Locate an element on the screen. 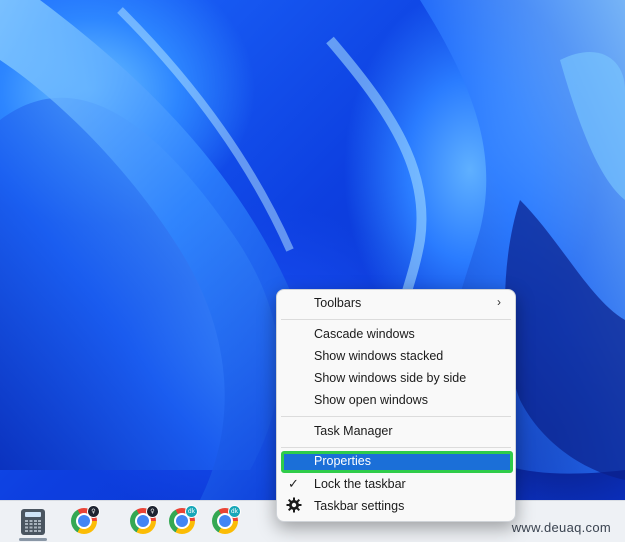 The height and width of the screenshot is (542, 625). menu-item-show-windows-side-by-side: Show windows side by side is located at coordinates (396, 378).